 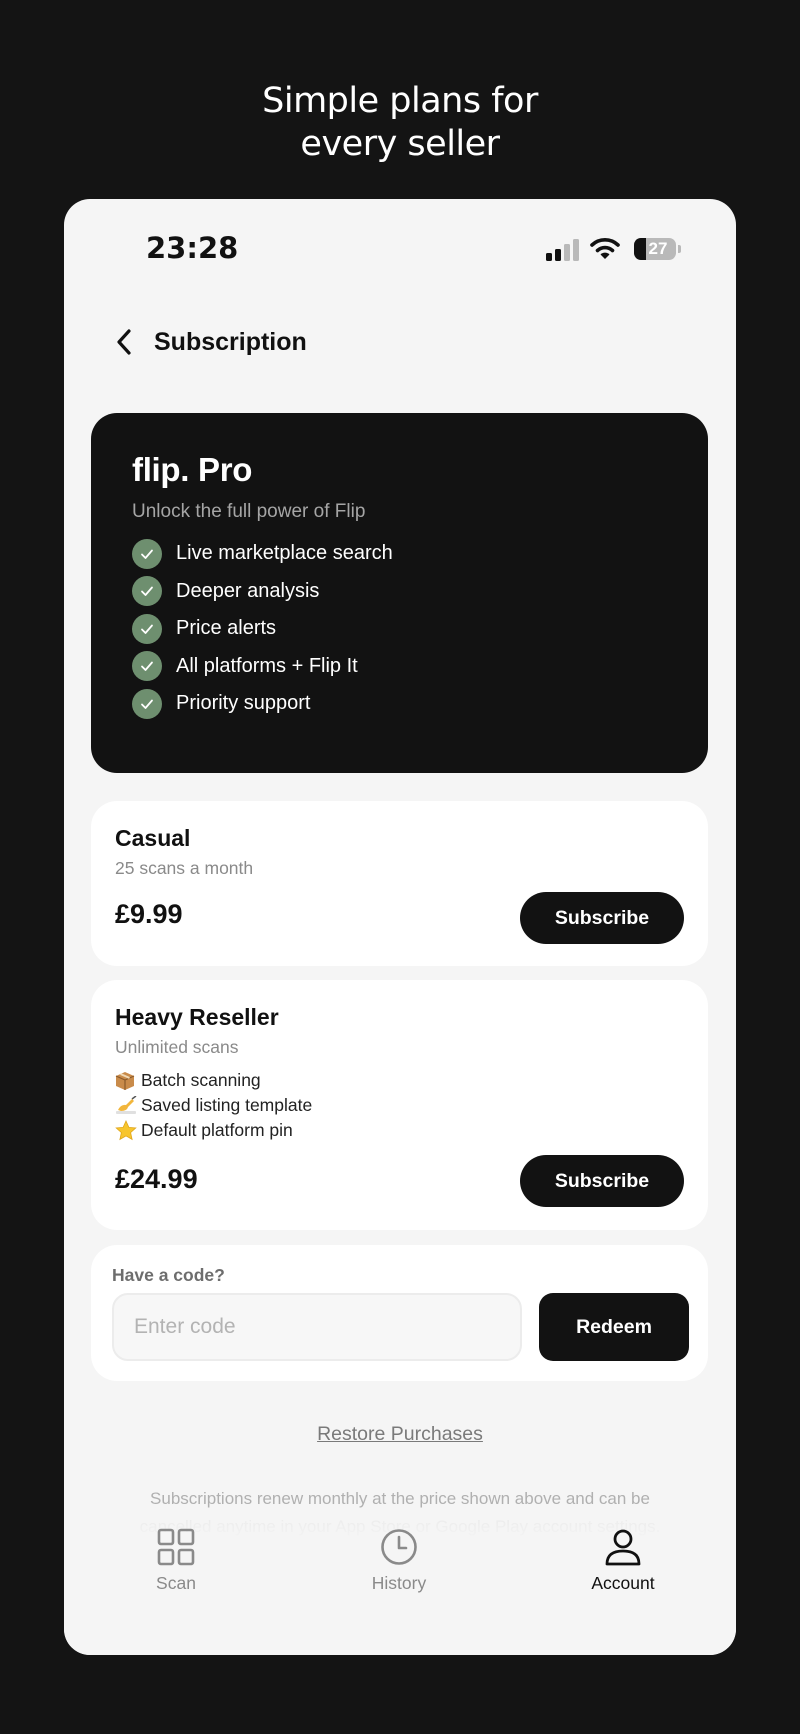 What do you see at coordinates (248, 590) in the screenshot?
I see `feature-label: Deeper analysis` at bounding box center [248, 590].